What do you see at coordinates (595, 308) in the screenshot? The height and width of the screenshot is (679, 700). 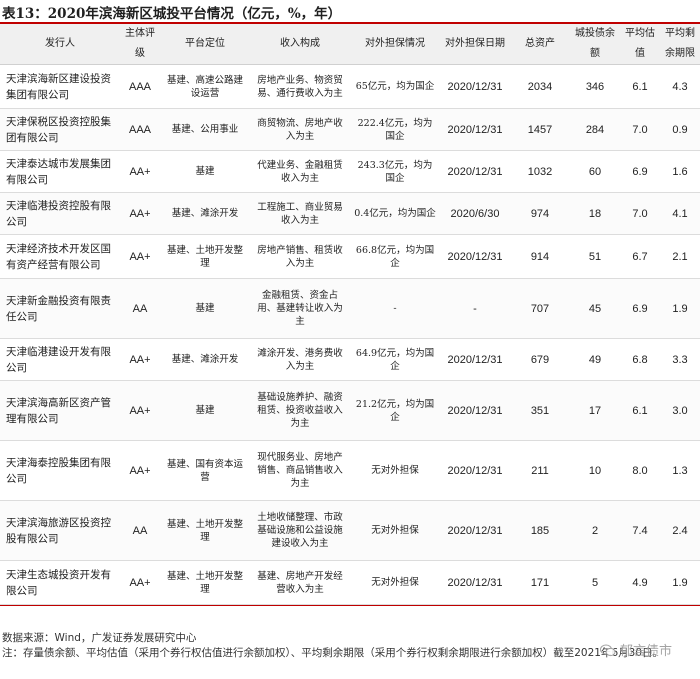 I see `bond-balance-cell: 45` at bounding box center [595, 308].